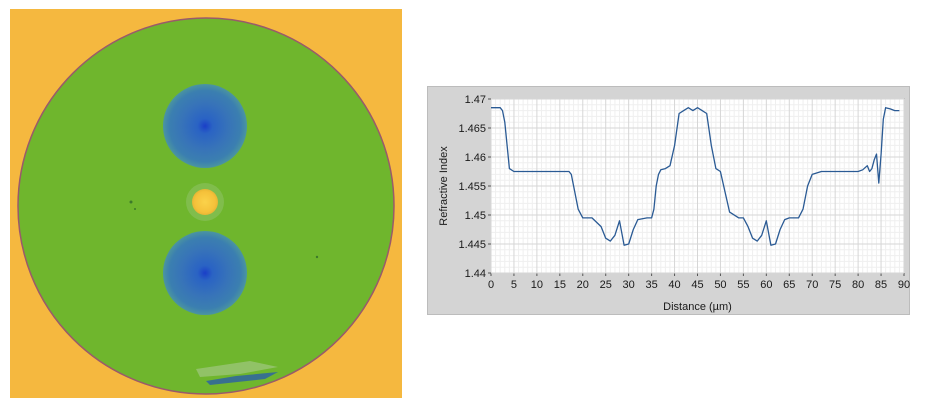 The image size is (935, 403). What do you see at coordinates (514, 285) in the screenshot?
I see `x-tick-label: 5` at bounding box center [514, 285].